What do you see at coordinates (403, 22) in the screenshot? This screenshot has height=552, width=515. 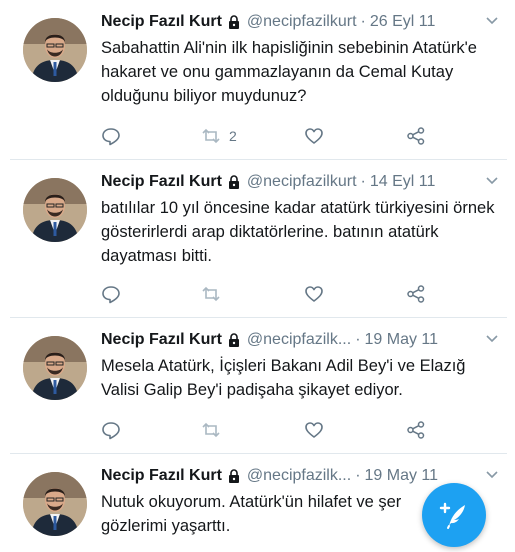 I see `tweet-date: 26 Eyl 11` at bounding box center [403, 22].